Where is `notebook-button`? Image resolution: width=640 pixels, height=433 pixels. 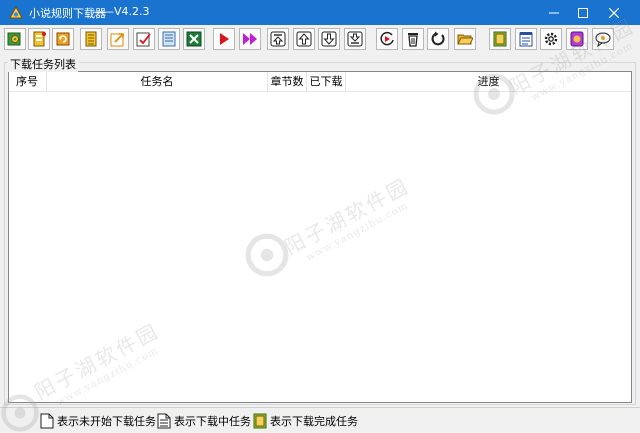
notebook-button is located at coordinates (169, 39).